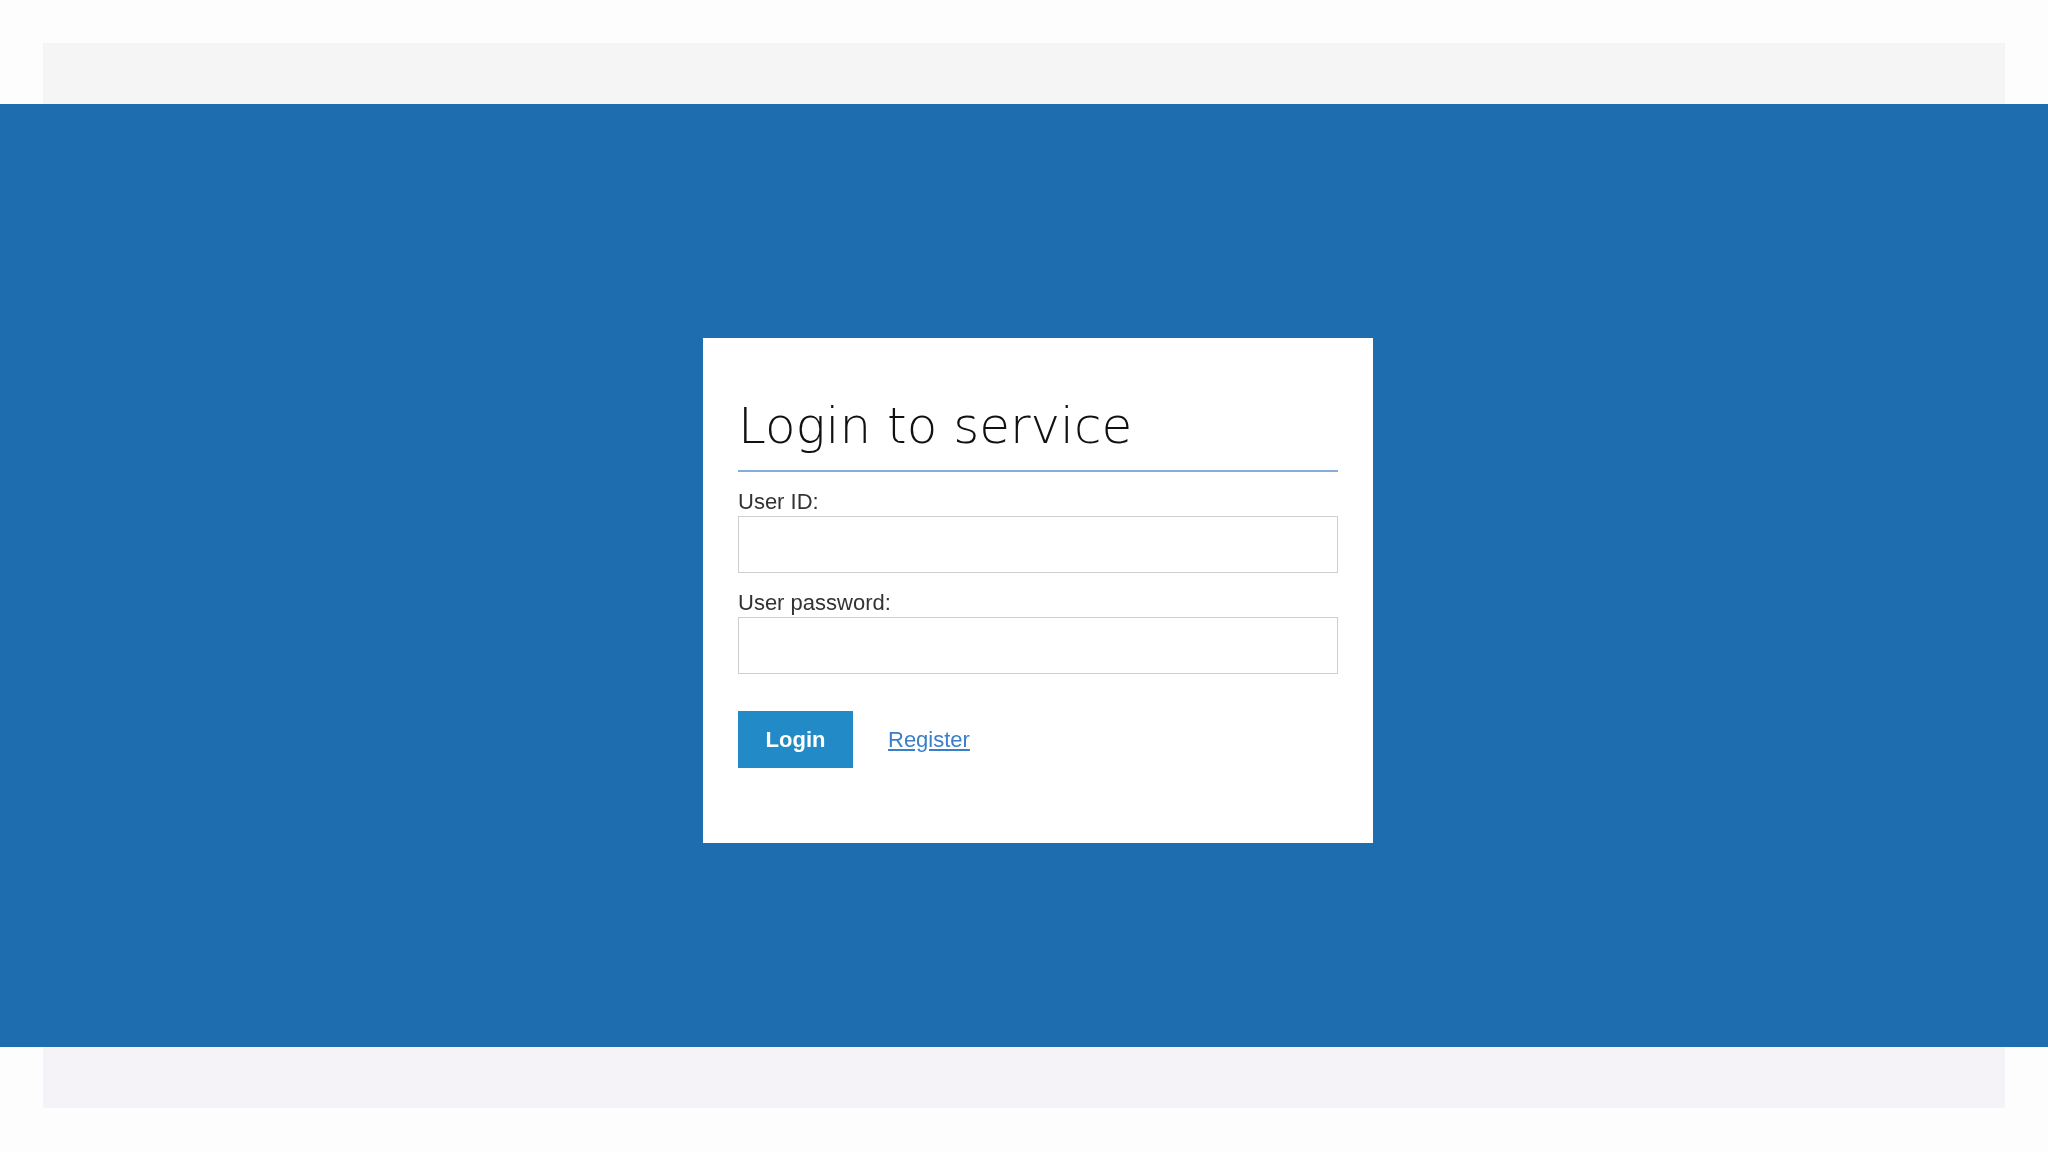 The image size is (2048, 1152). Describe the element at coordinates (929, 739) in the screenshot. I see `register-link: Register` at that location.